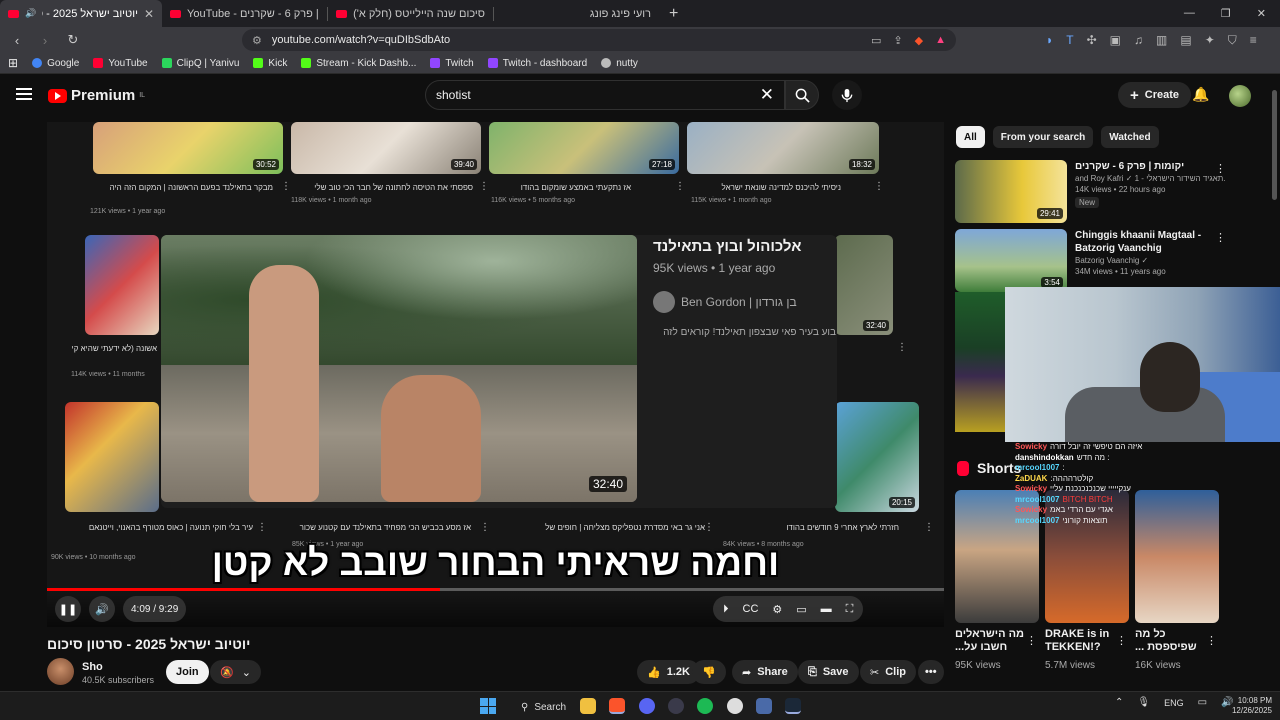 The height and width of the screenshot is (720, 1280). What do you see at coordinates (751, 609) in the screenshot?
I see `subtitles-icon: CC` at bounding box center [751, 609].